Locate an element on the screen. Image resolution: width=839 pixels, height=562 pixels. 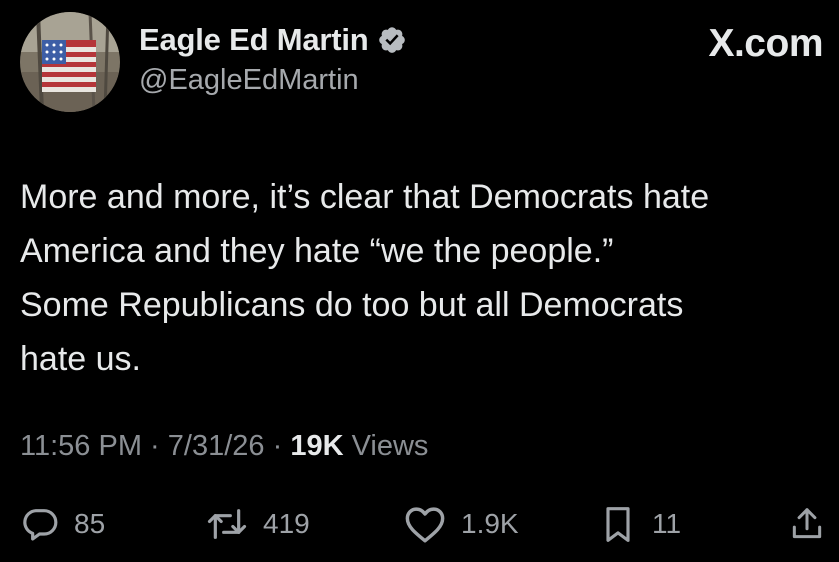
tweet-date: 7/31/26 is located at coordinates (216, 446).